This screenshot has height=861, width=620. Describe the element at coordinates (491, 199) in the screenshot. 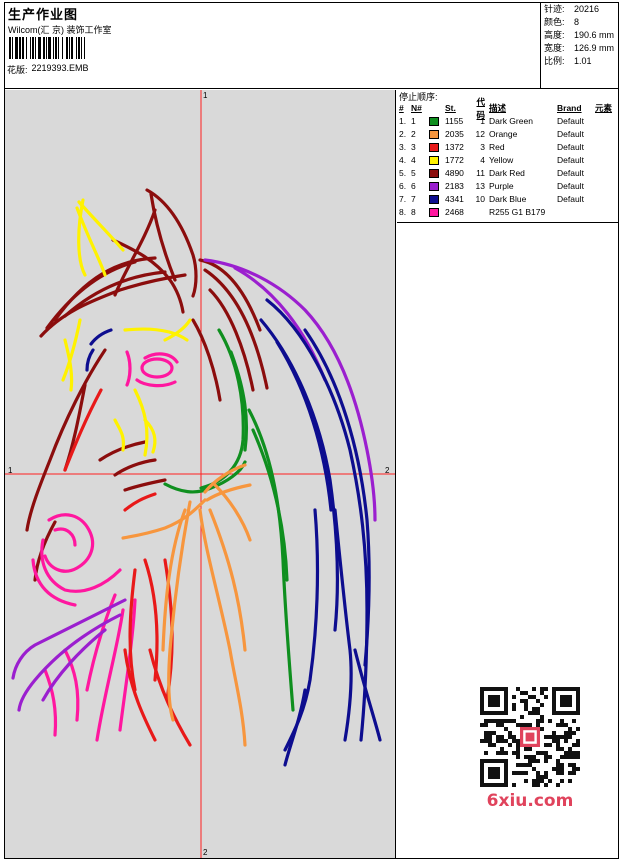

I see `color-row: 7. 7 4341 10 Dark Blue Default` at that location.